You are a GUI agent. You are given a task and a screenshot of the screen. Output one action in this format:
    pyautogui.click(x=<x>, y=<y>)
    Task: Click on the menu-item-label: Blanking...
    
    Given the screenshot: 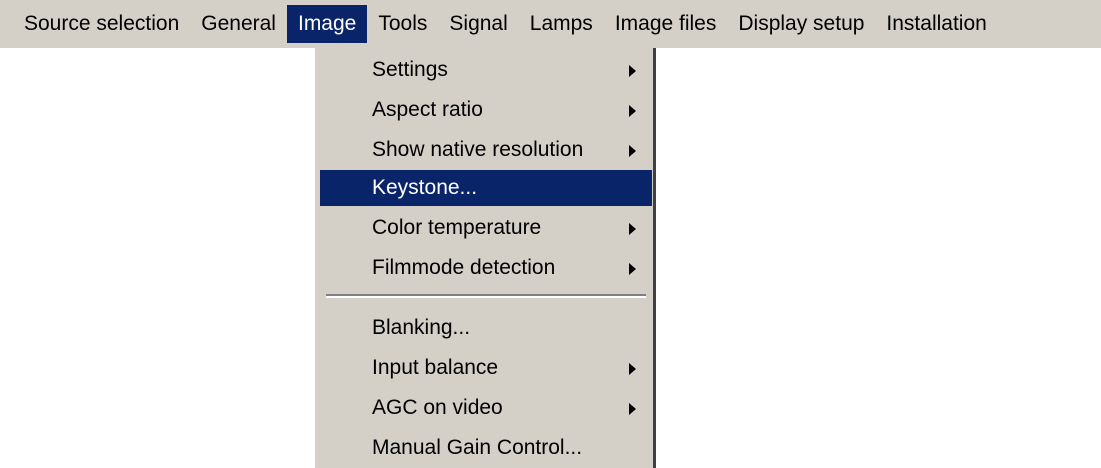 What is the action you would take?
    pyautogui.click(x=421, y=327)
    